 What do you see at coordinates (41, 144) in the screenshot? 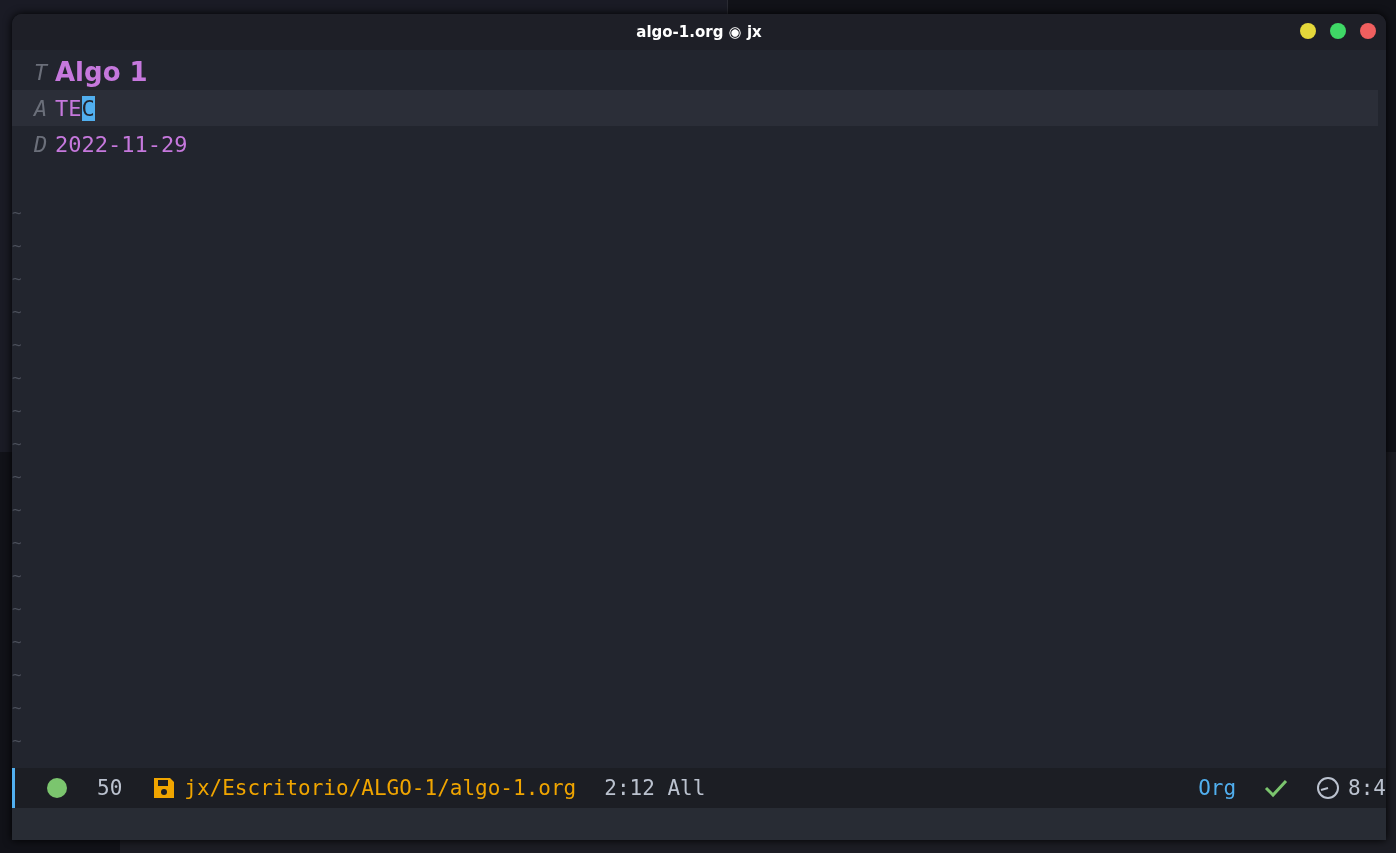
I see `keyword-letter: D` at bounding box center [41, 144].